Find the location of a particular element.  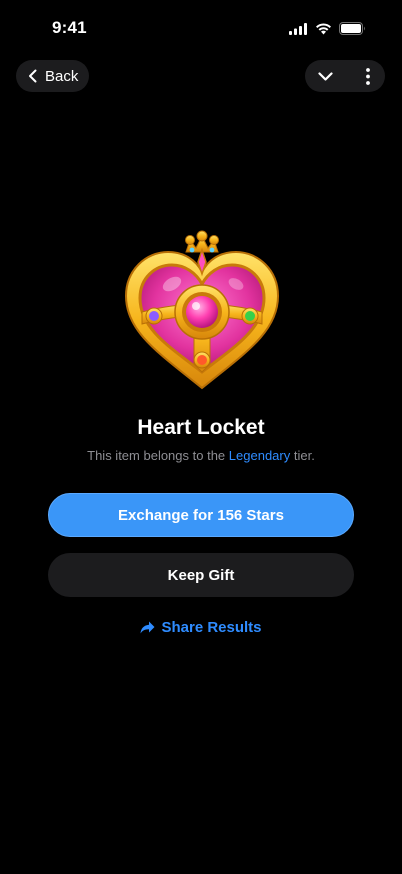

keep-gift-button: Keep Gift is located at coordinates (201, 575).